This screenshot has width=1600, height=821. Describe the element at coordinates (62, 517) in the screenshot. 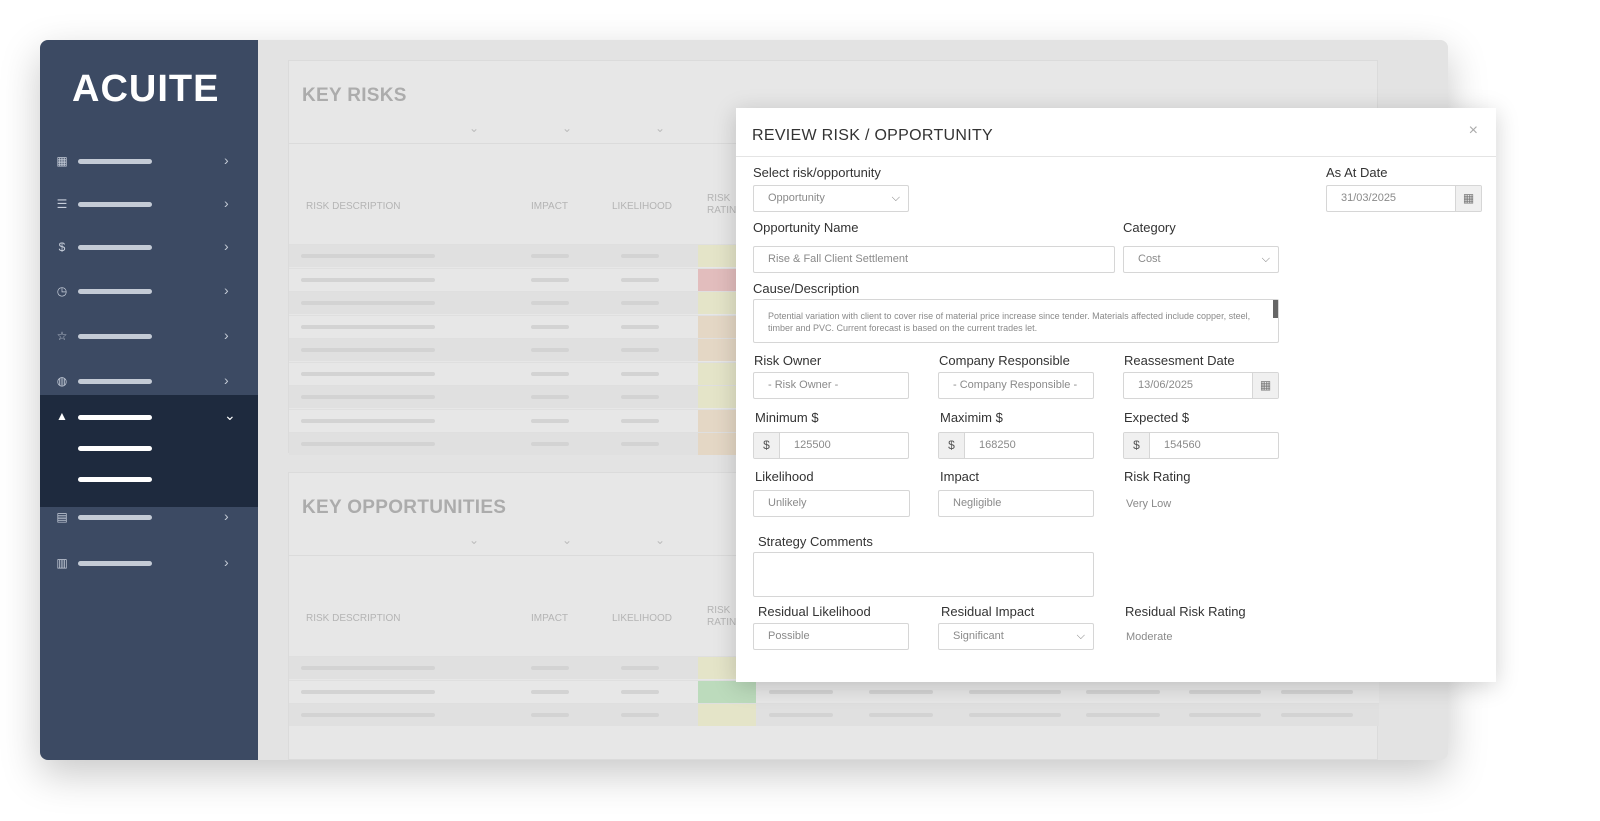

I see `file-icon: ▤` at that location.